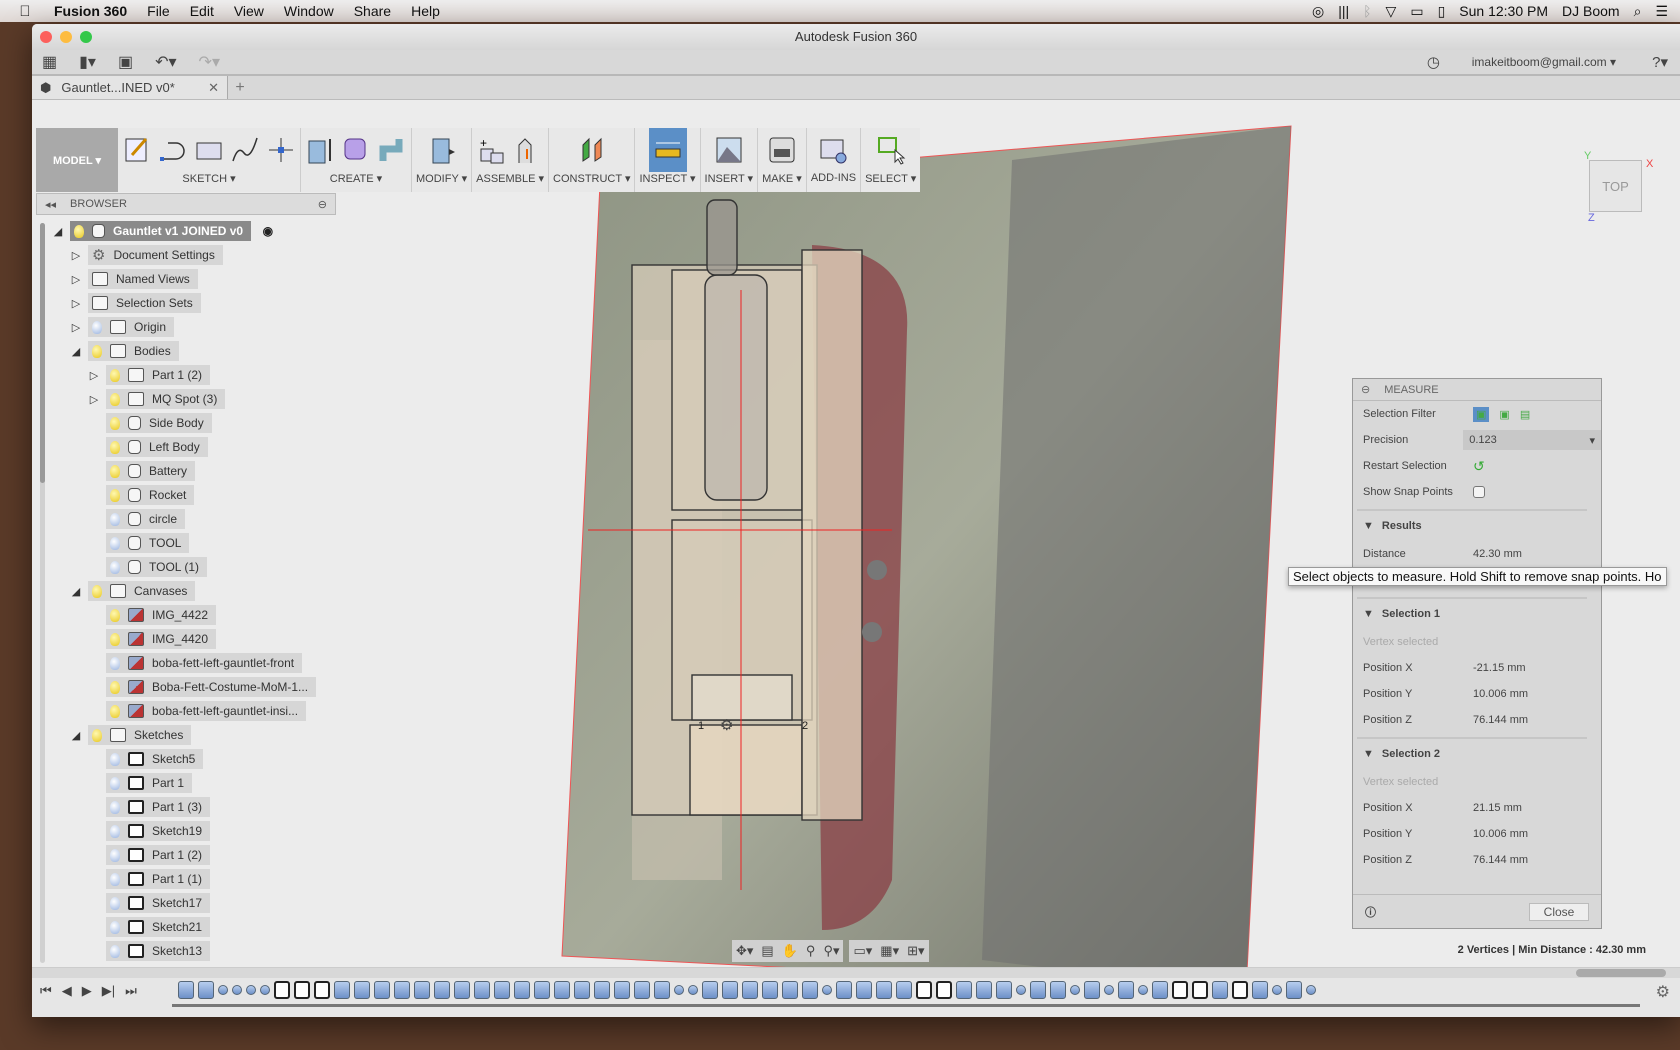 The height and width of the screenshot is (1050, 1680). Describe the element at coordinates (392, 150) in the screenshot. I see `pipe-icon` at that location.